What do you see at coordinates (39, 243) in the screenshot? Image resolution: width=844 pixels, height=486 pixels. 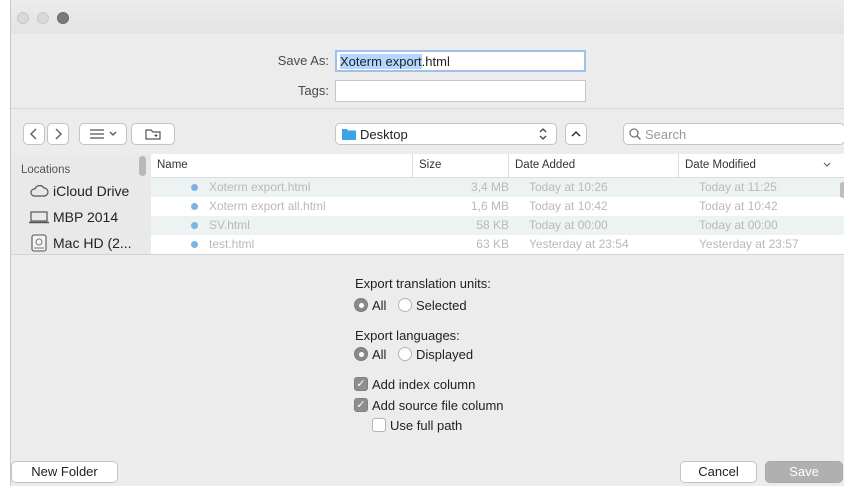 I see `disk-icon` at bounding box center [39, 243].